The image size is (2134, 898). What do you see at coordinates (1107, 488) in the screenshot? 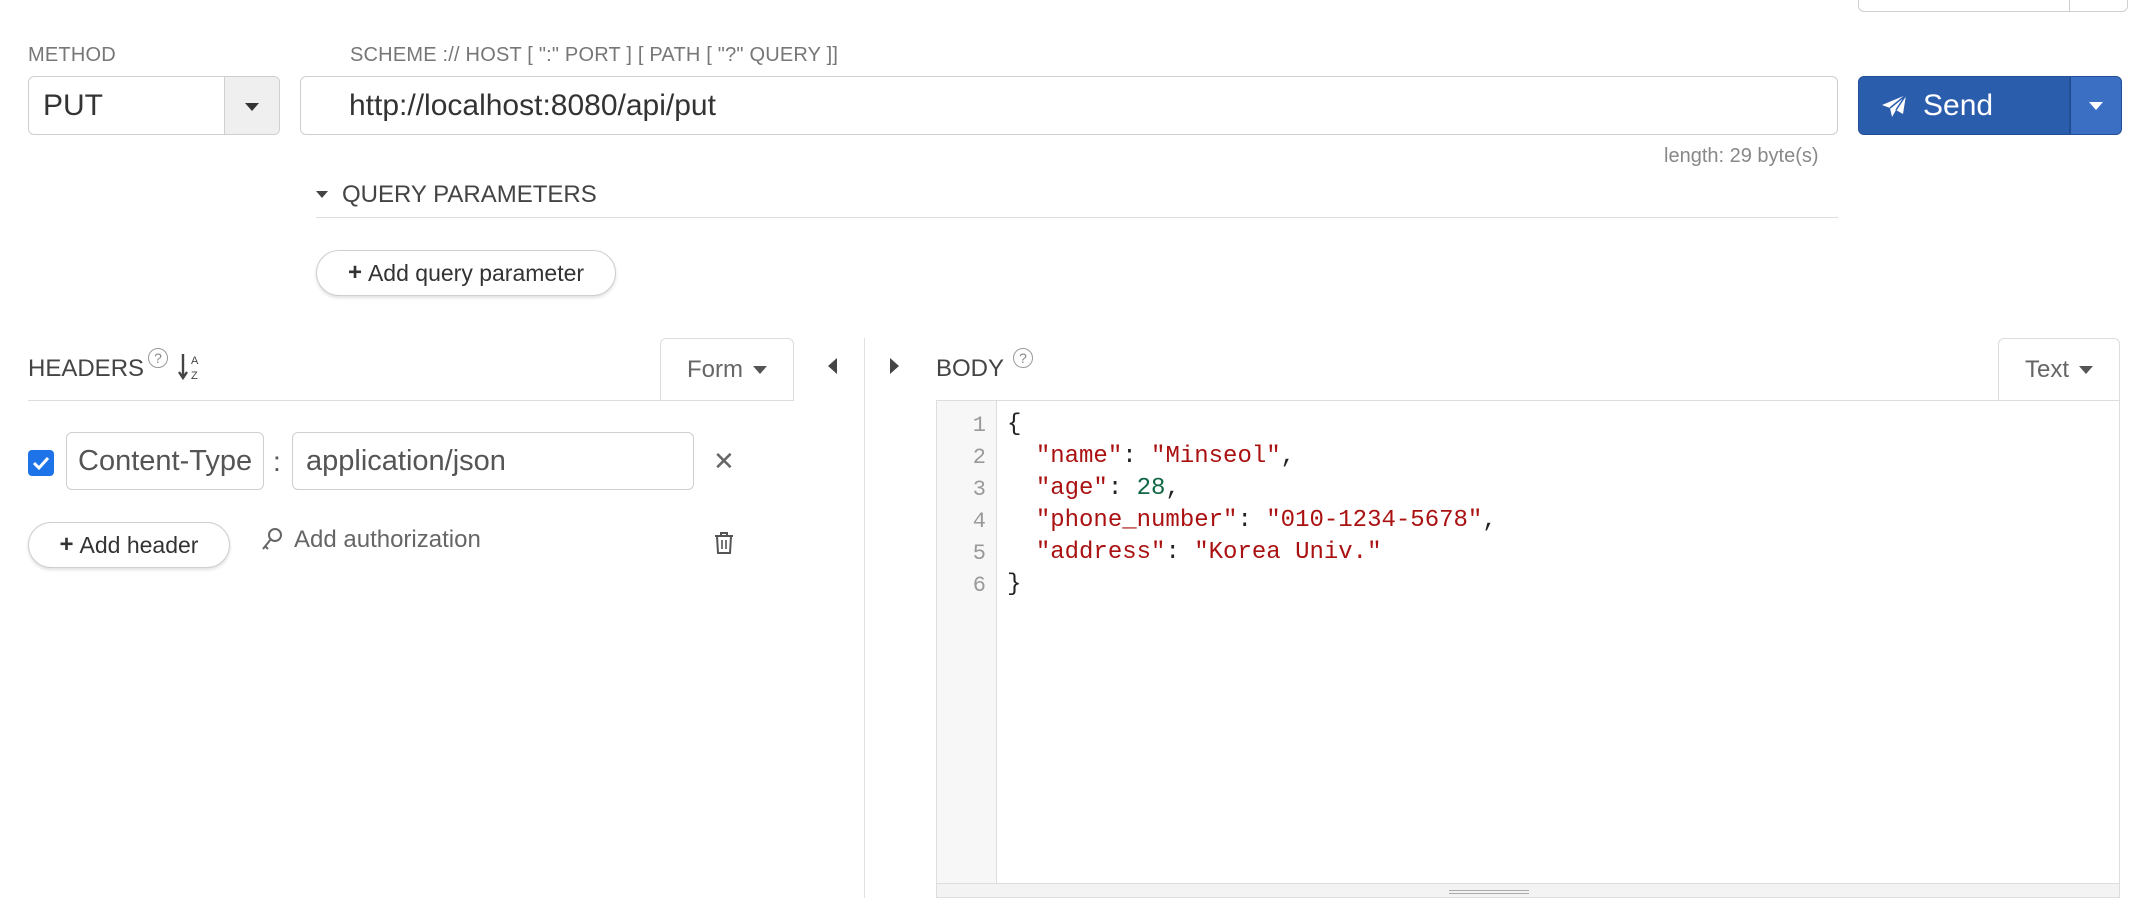
I see `code-line: "age": 28,` at bounding box center [1107, 488].